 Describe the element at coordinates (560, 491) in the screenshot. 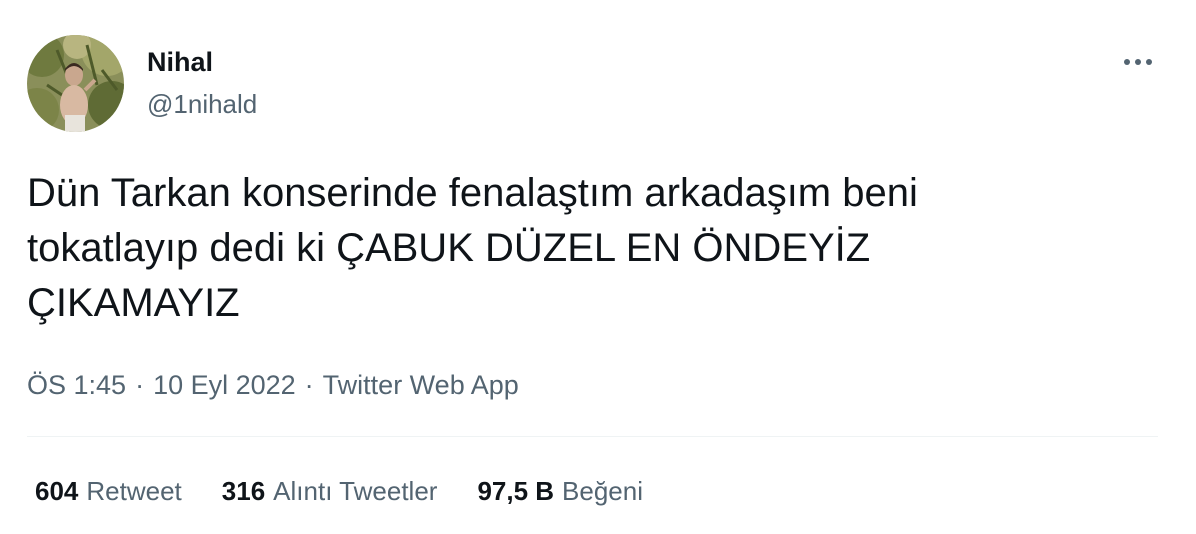

I see `like-count-link: 97,5 B Beğeni` at that location.